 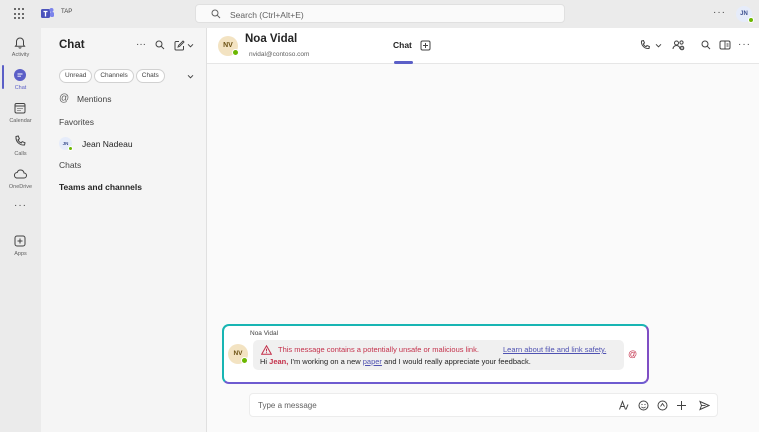 What do you see at coordinates (643, 405) in the screenshot?
I see `emoji-icon` at bounding box center [643, 405].